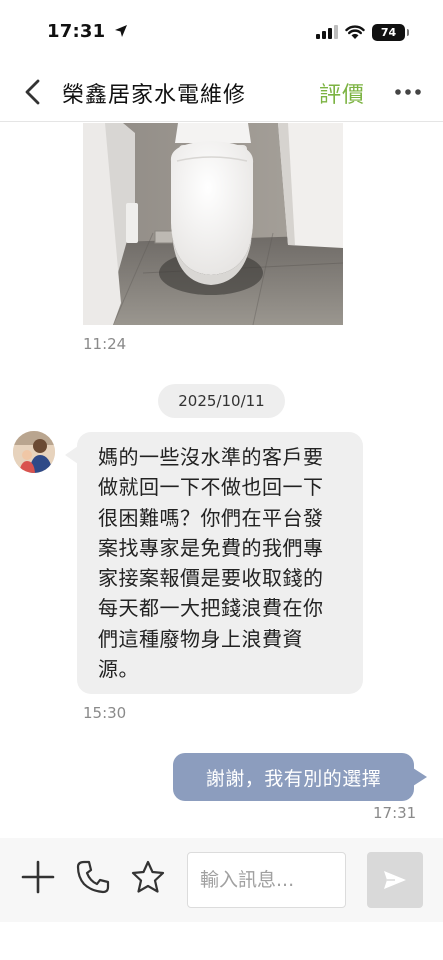  What do you see at coordinates (211, 608) in the screenshot?
I see `message-line: 每天都一大把錢浪費在你` at bounding box center [211, 608].